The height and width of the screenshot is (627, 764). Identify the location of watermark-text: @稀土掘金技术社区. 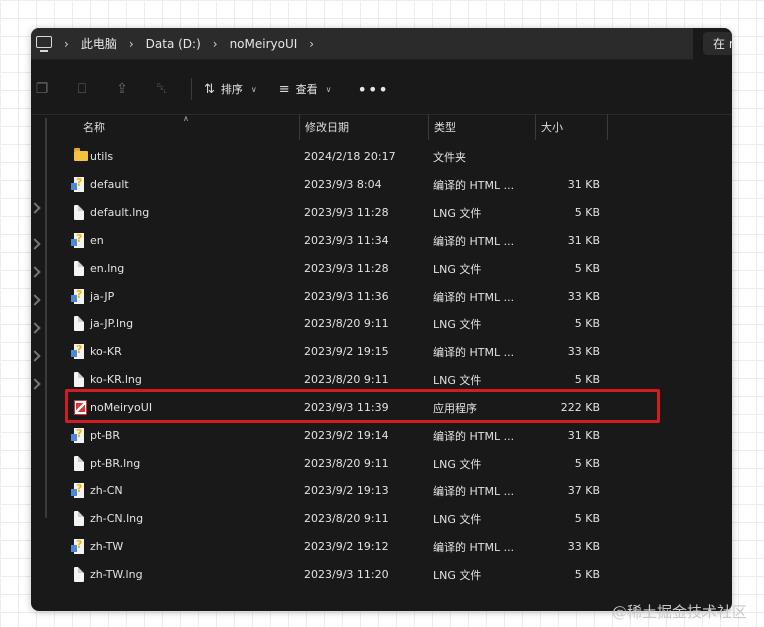
(680, 612).